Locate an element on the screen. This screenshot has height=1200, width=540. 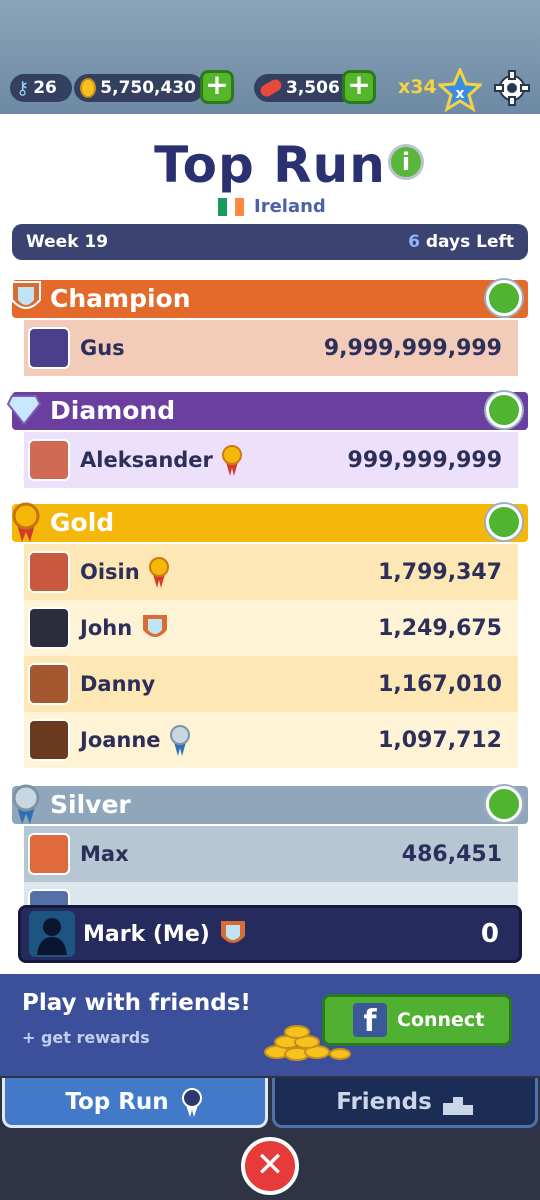
boards-counter: 3,506 is located at coordinates (305, 88).